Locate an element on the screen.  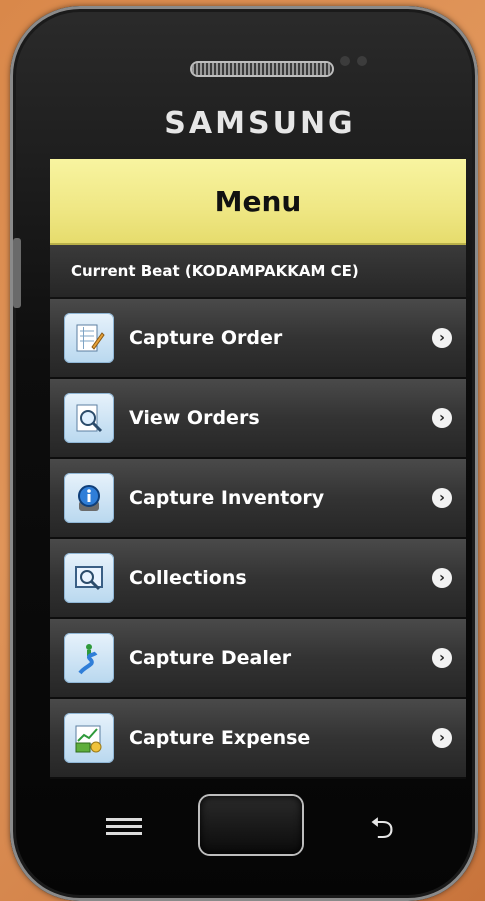
menu-item-capture-dealer: Capture Dealer › is located at coordinates (258, 659).